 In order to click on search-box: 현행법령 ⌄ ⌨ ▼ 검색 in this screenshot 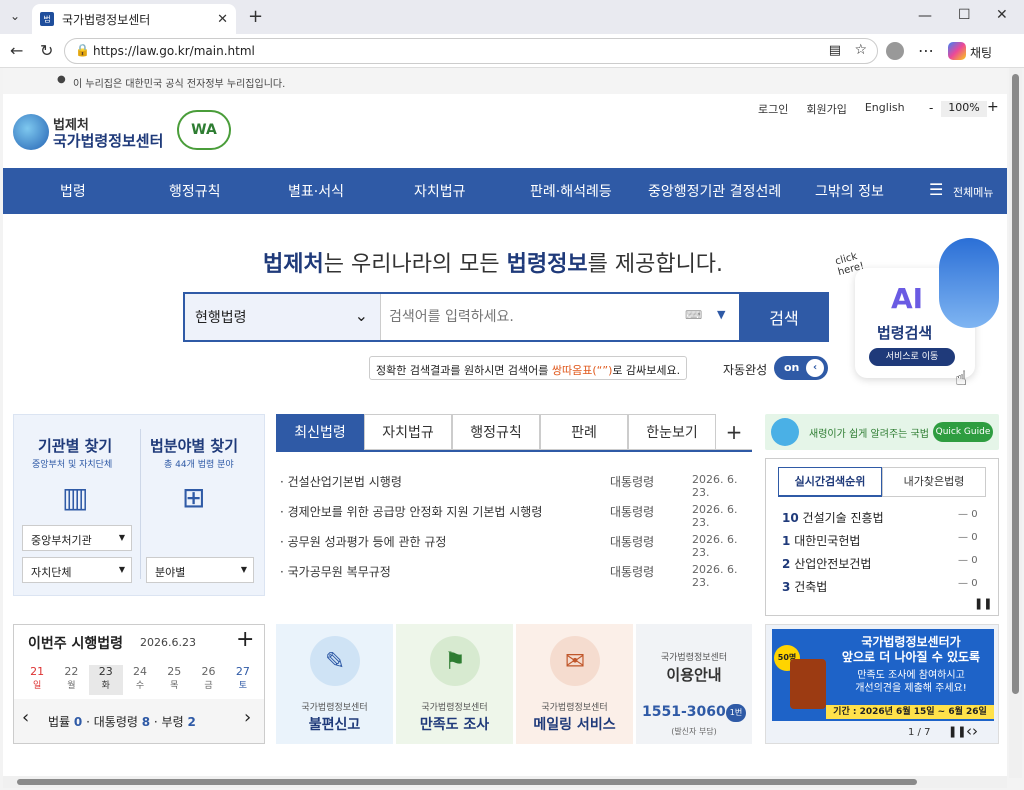, I will do `click(506, 317)`.